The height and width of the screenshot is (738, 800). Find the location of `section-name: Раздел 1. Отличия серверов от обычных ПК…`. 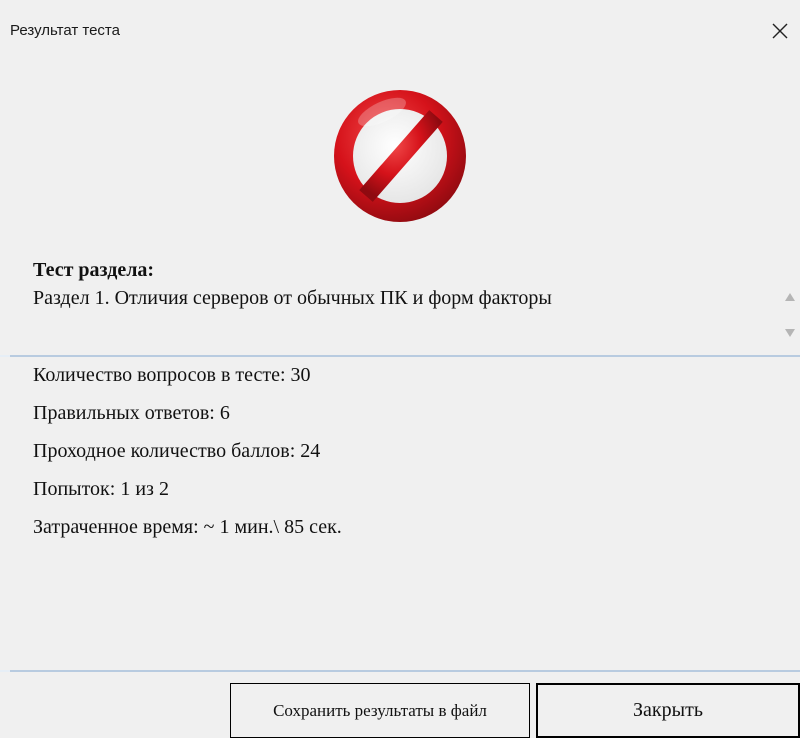

section-name: Раздел 1. Отличия серверов от обычных ПК… is located at coordinates (292, 298).